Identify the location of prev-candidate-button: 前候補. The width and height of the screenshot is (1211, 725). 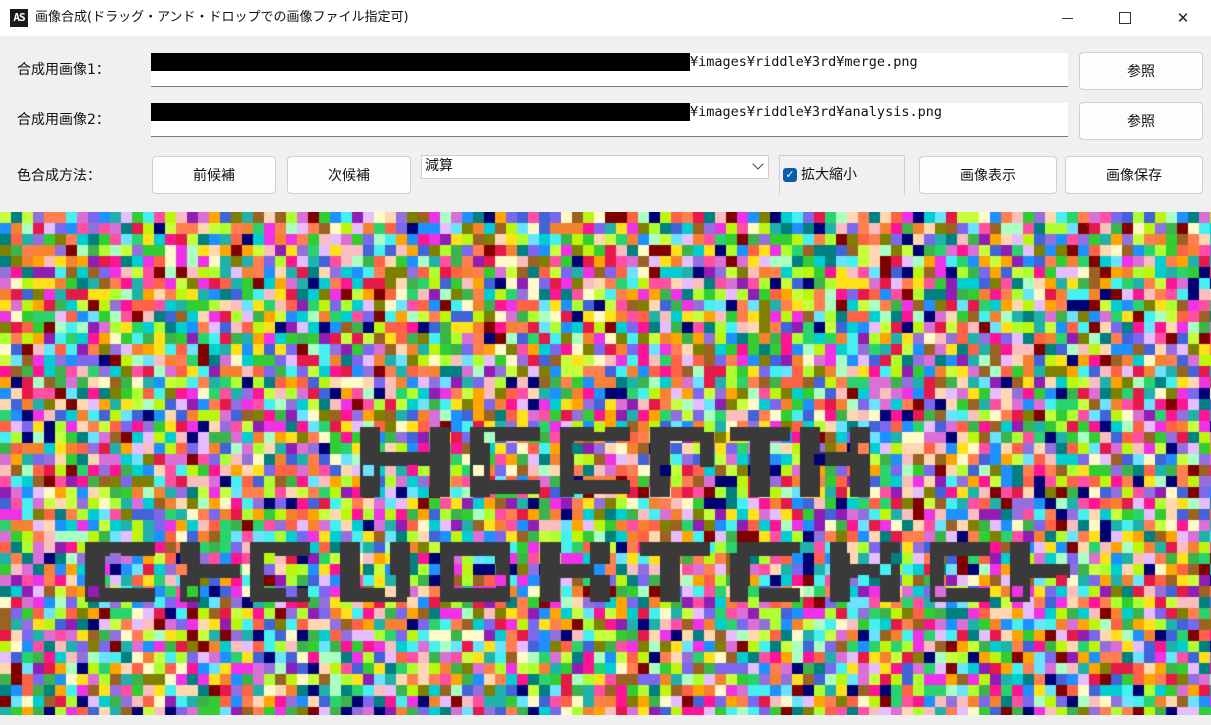
(214, 175).